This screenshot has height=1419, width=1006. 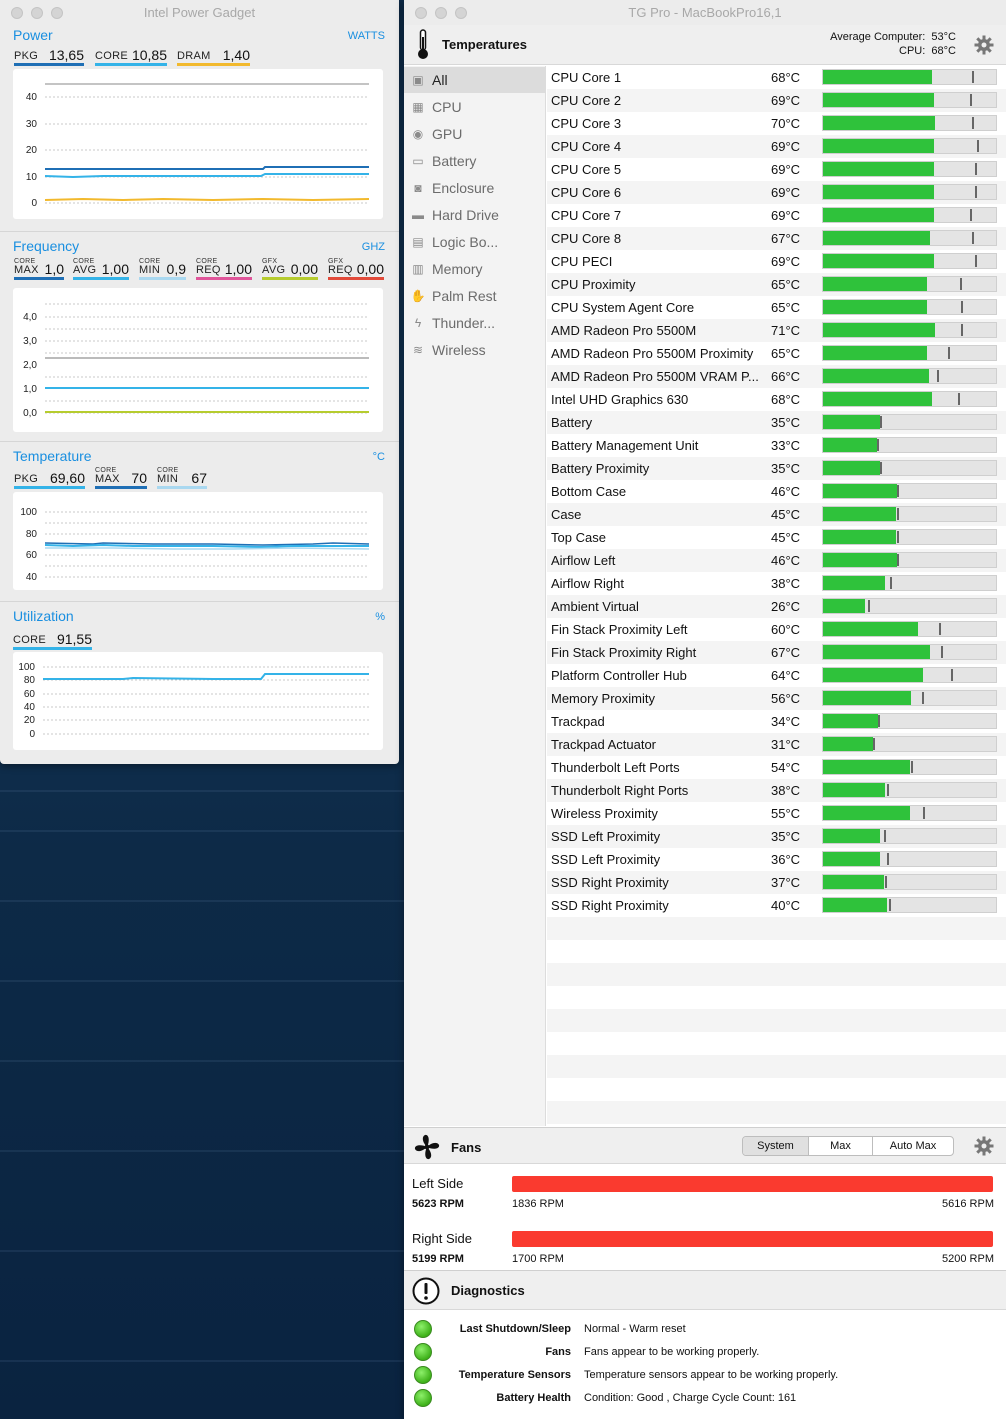 What do you see at coordinates (776, 836) in the screenshot?
I see `sensor-row: SSD Left Proximity 35°C` at bounding box center [776, 836].